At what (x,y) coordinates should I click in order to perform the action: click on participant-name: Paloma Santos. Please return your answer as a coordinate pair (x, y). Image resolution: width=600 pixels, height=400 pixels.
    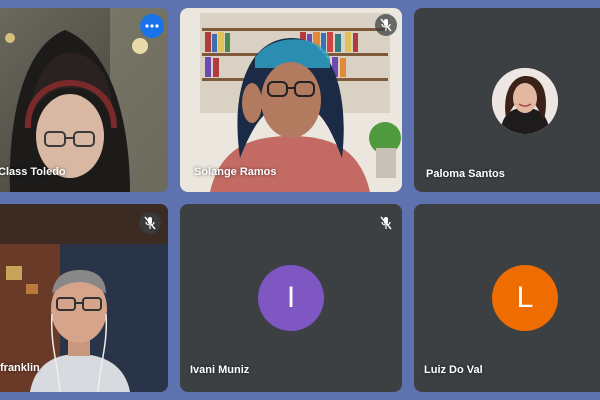
    Looking at the image, I should click on (465, 174).